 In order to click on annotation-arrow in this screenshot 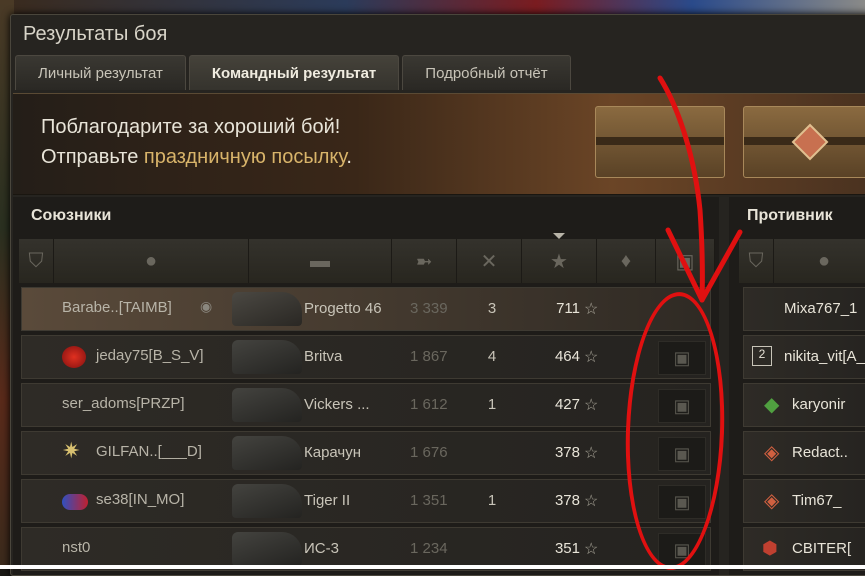, I will do `click(700, 189)`.